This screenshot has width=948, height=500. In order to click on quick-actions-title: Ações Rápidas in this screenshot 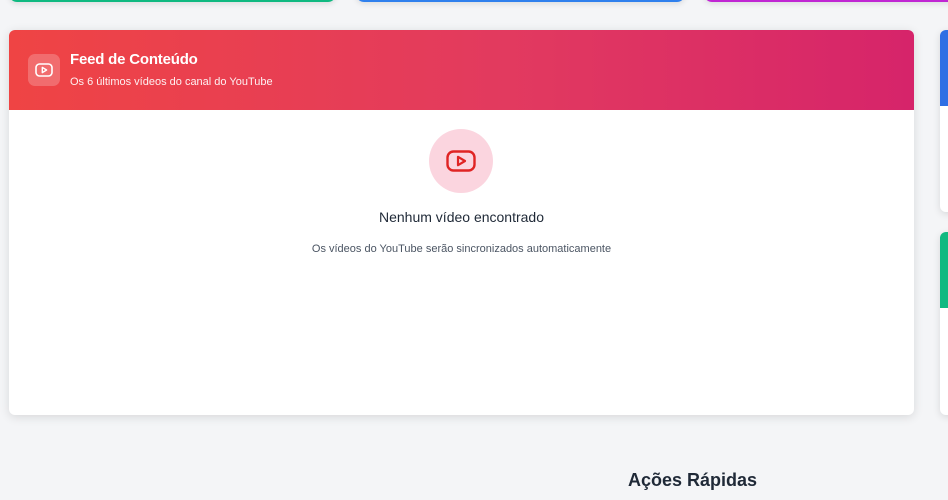, I will do `click(693, 480)`.